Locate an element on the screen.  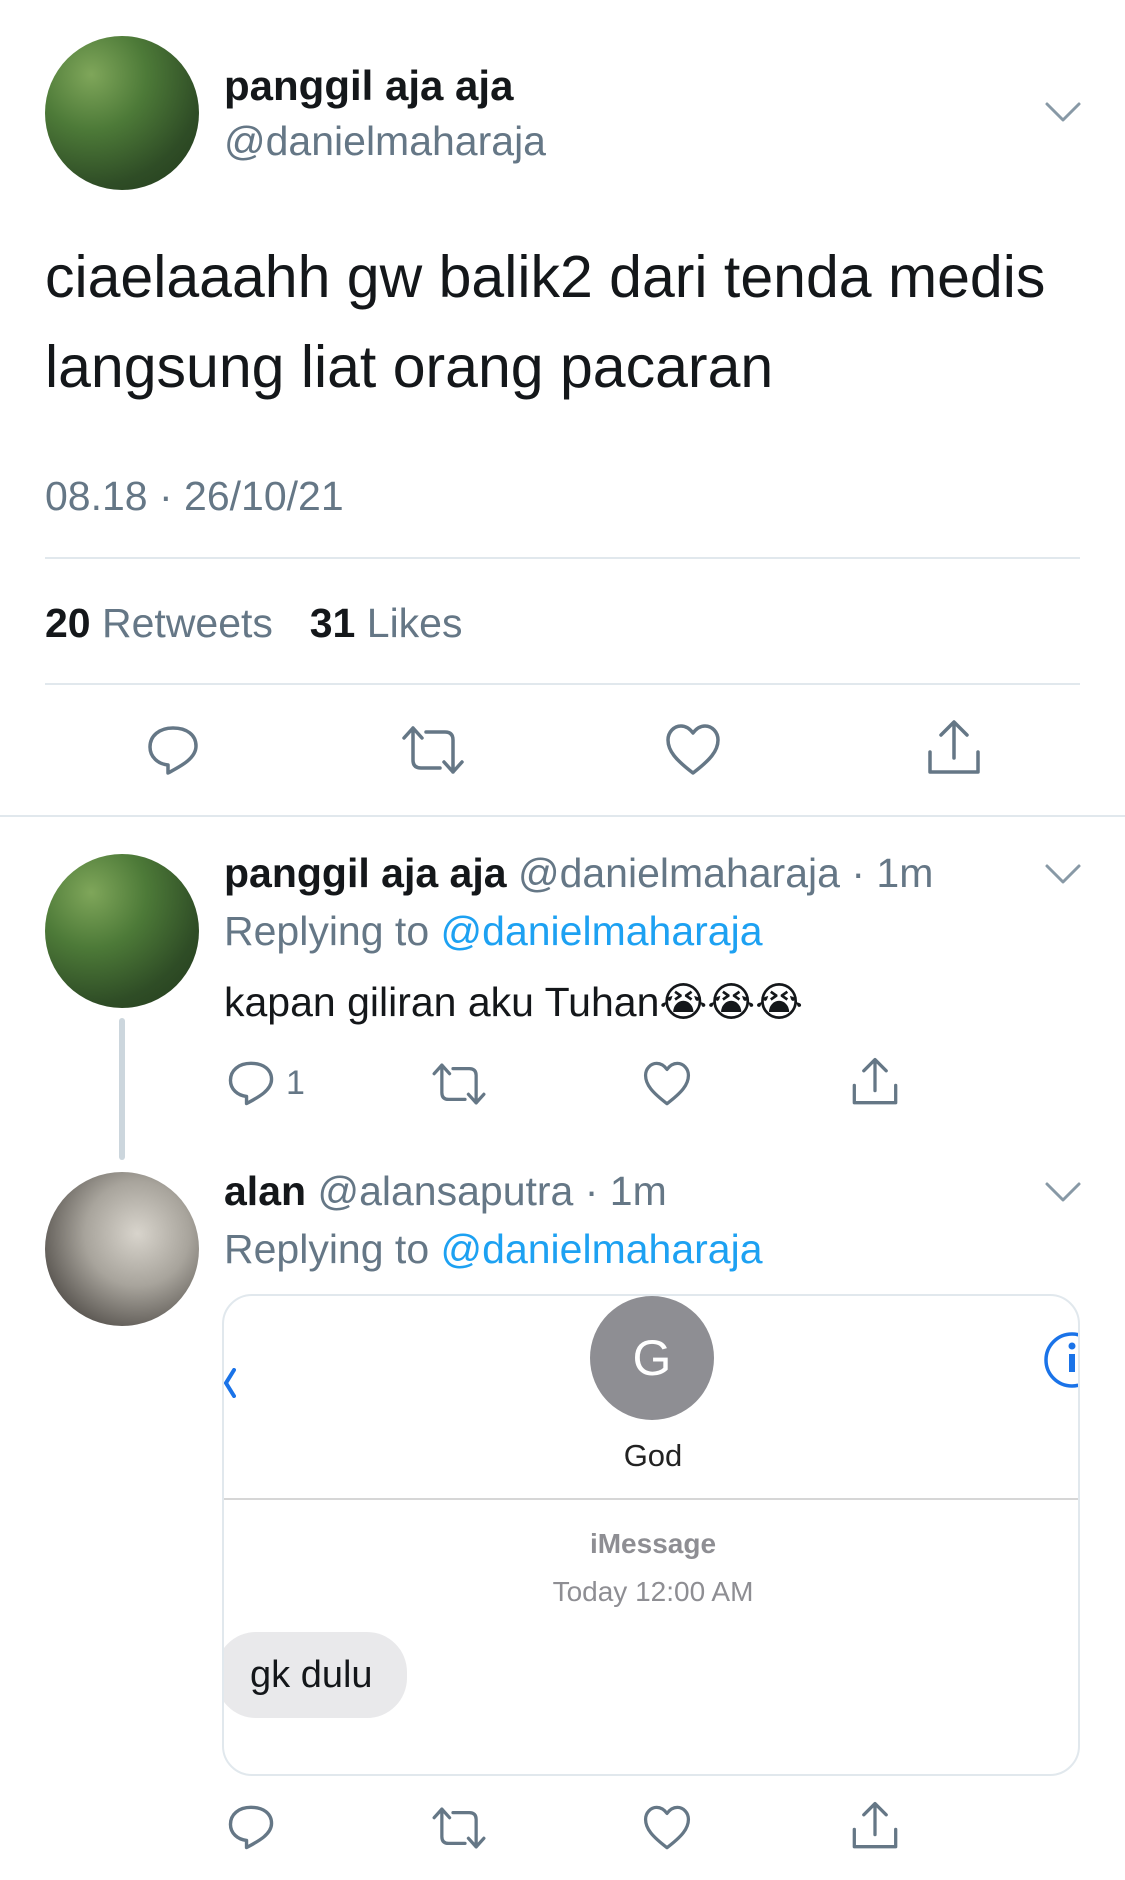
back-chevron-icon is located at coordinates (230, 1383).